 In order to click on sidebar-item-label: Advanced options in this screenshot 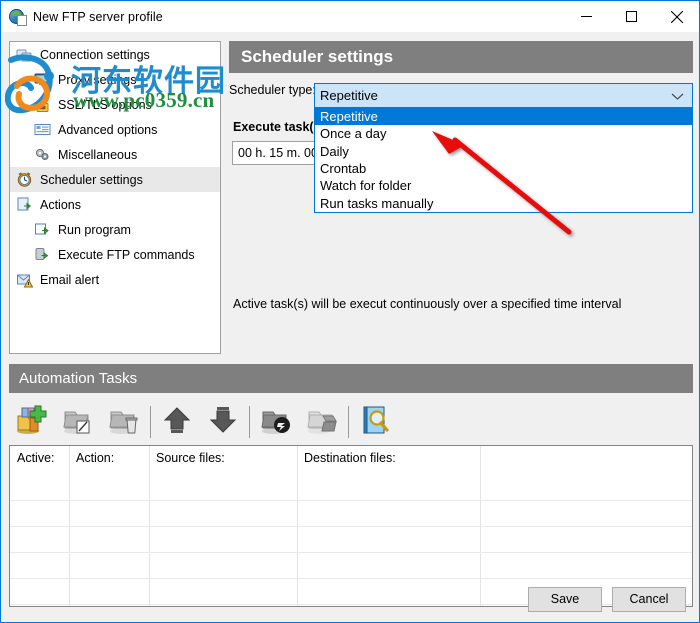, I will do `click(108, 129)`.